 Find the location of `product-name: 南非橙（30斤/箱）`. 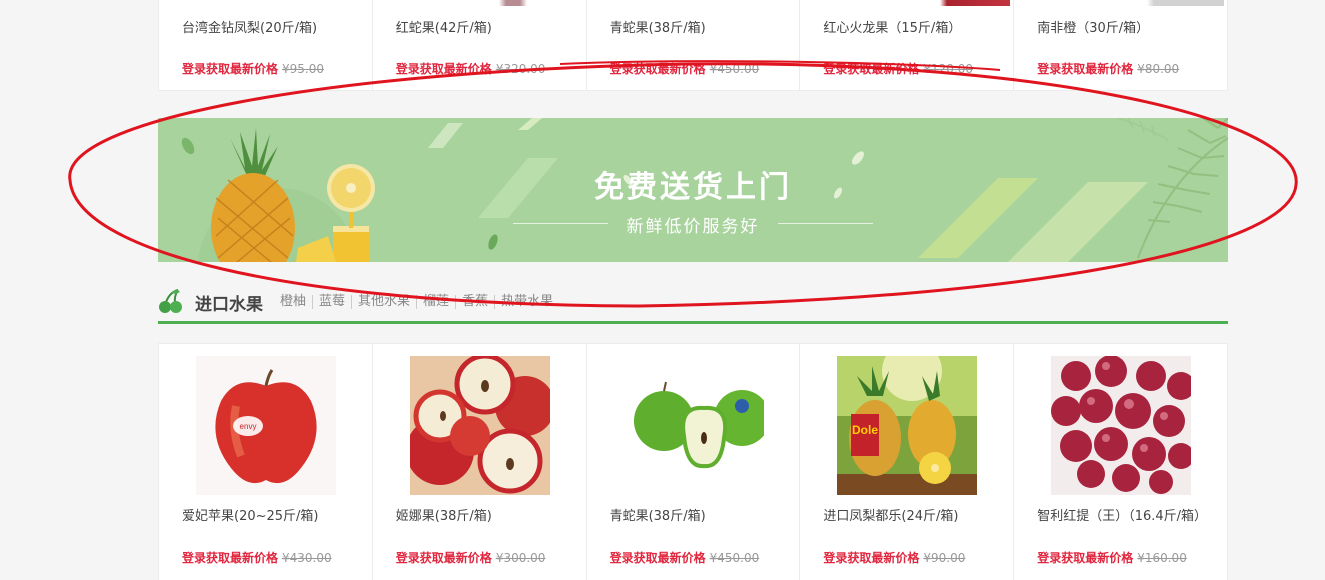

product-name: 南非橙（30斤/箱） is located at coordinates (1093, 26).